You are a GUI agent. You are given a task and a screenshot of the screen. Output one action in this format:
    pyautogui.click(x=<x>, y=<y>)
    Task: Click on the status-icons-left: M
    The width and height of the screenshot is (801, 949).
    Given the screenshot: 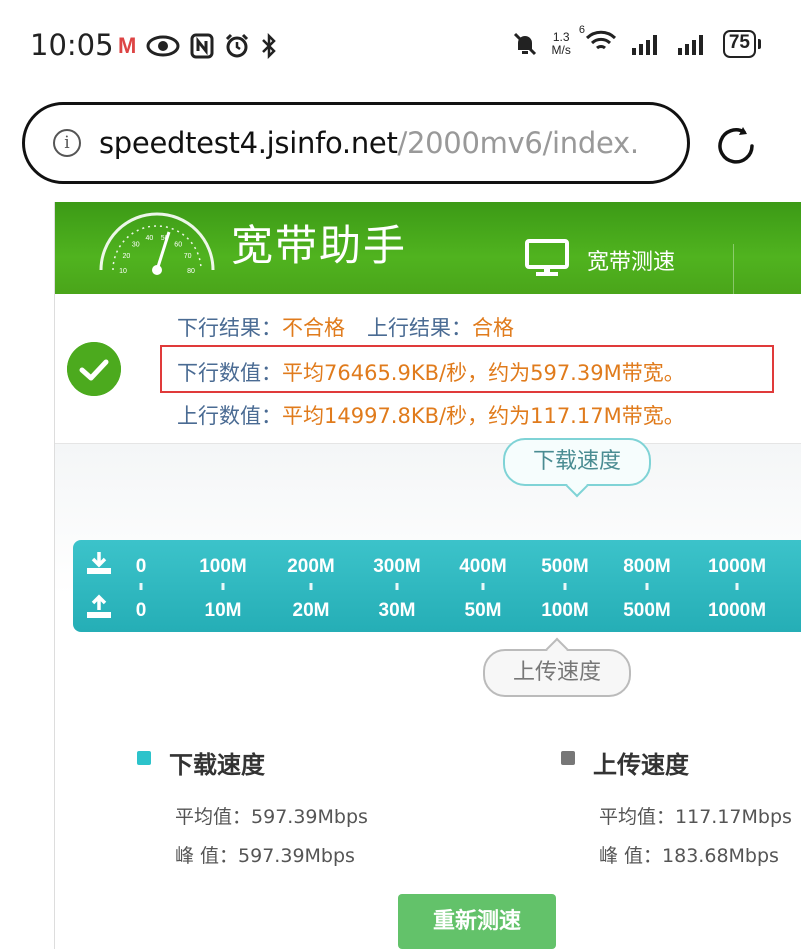 What is the action you would take?
    pyautogui.click(x=198, y=46)
    